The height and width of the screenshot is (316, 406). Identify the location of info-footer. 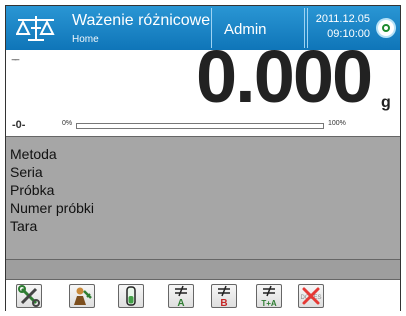
(203, 270).